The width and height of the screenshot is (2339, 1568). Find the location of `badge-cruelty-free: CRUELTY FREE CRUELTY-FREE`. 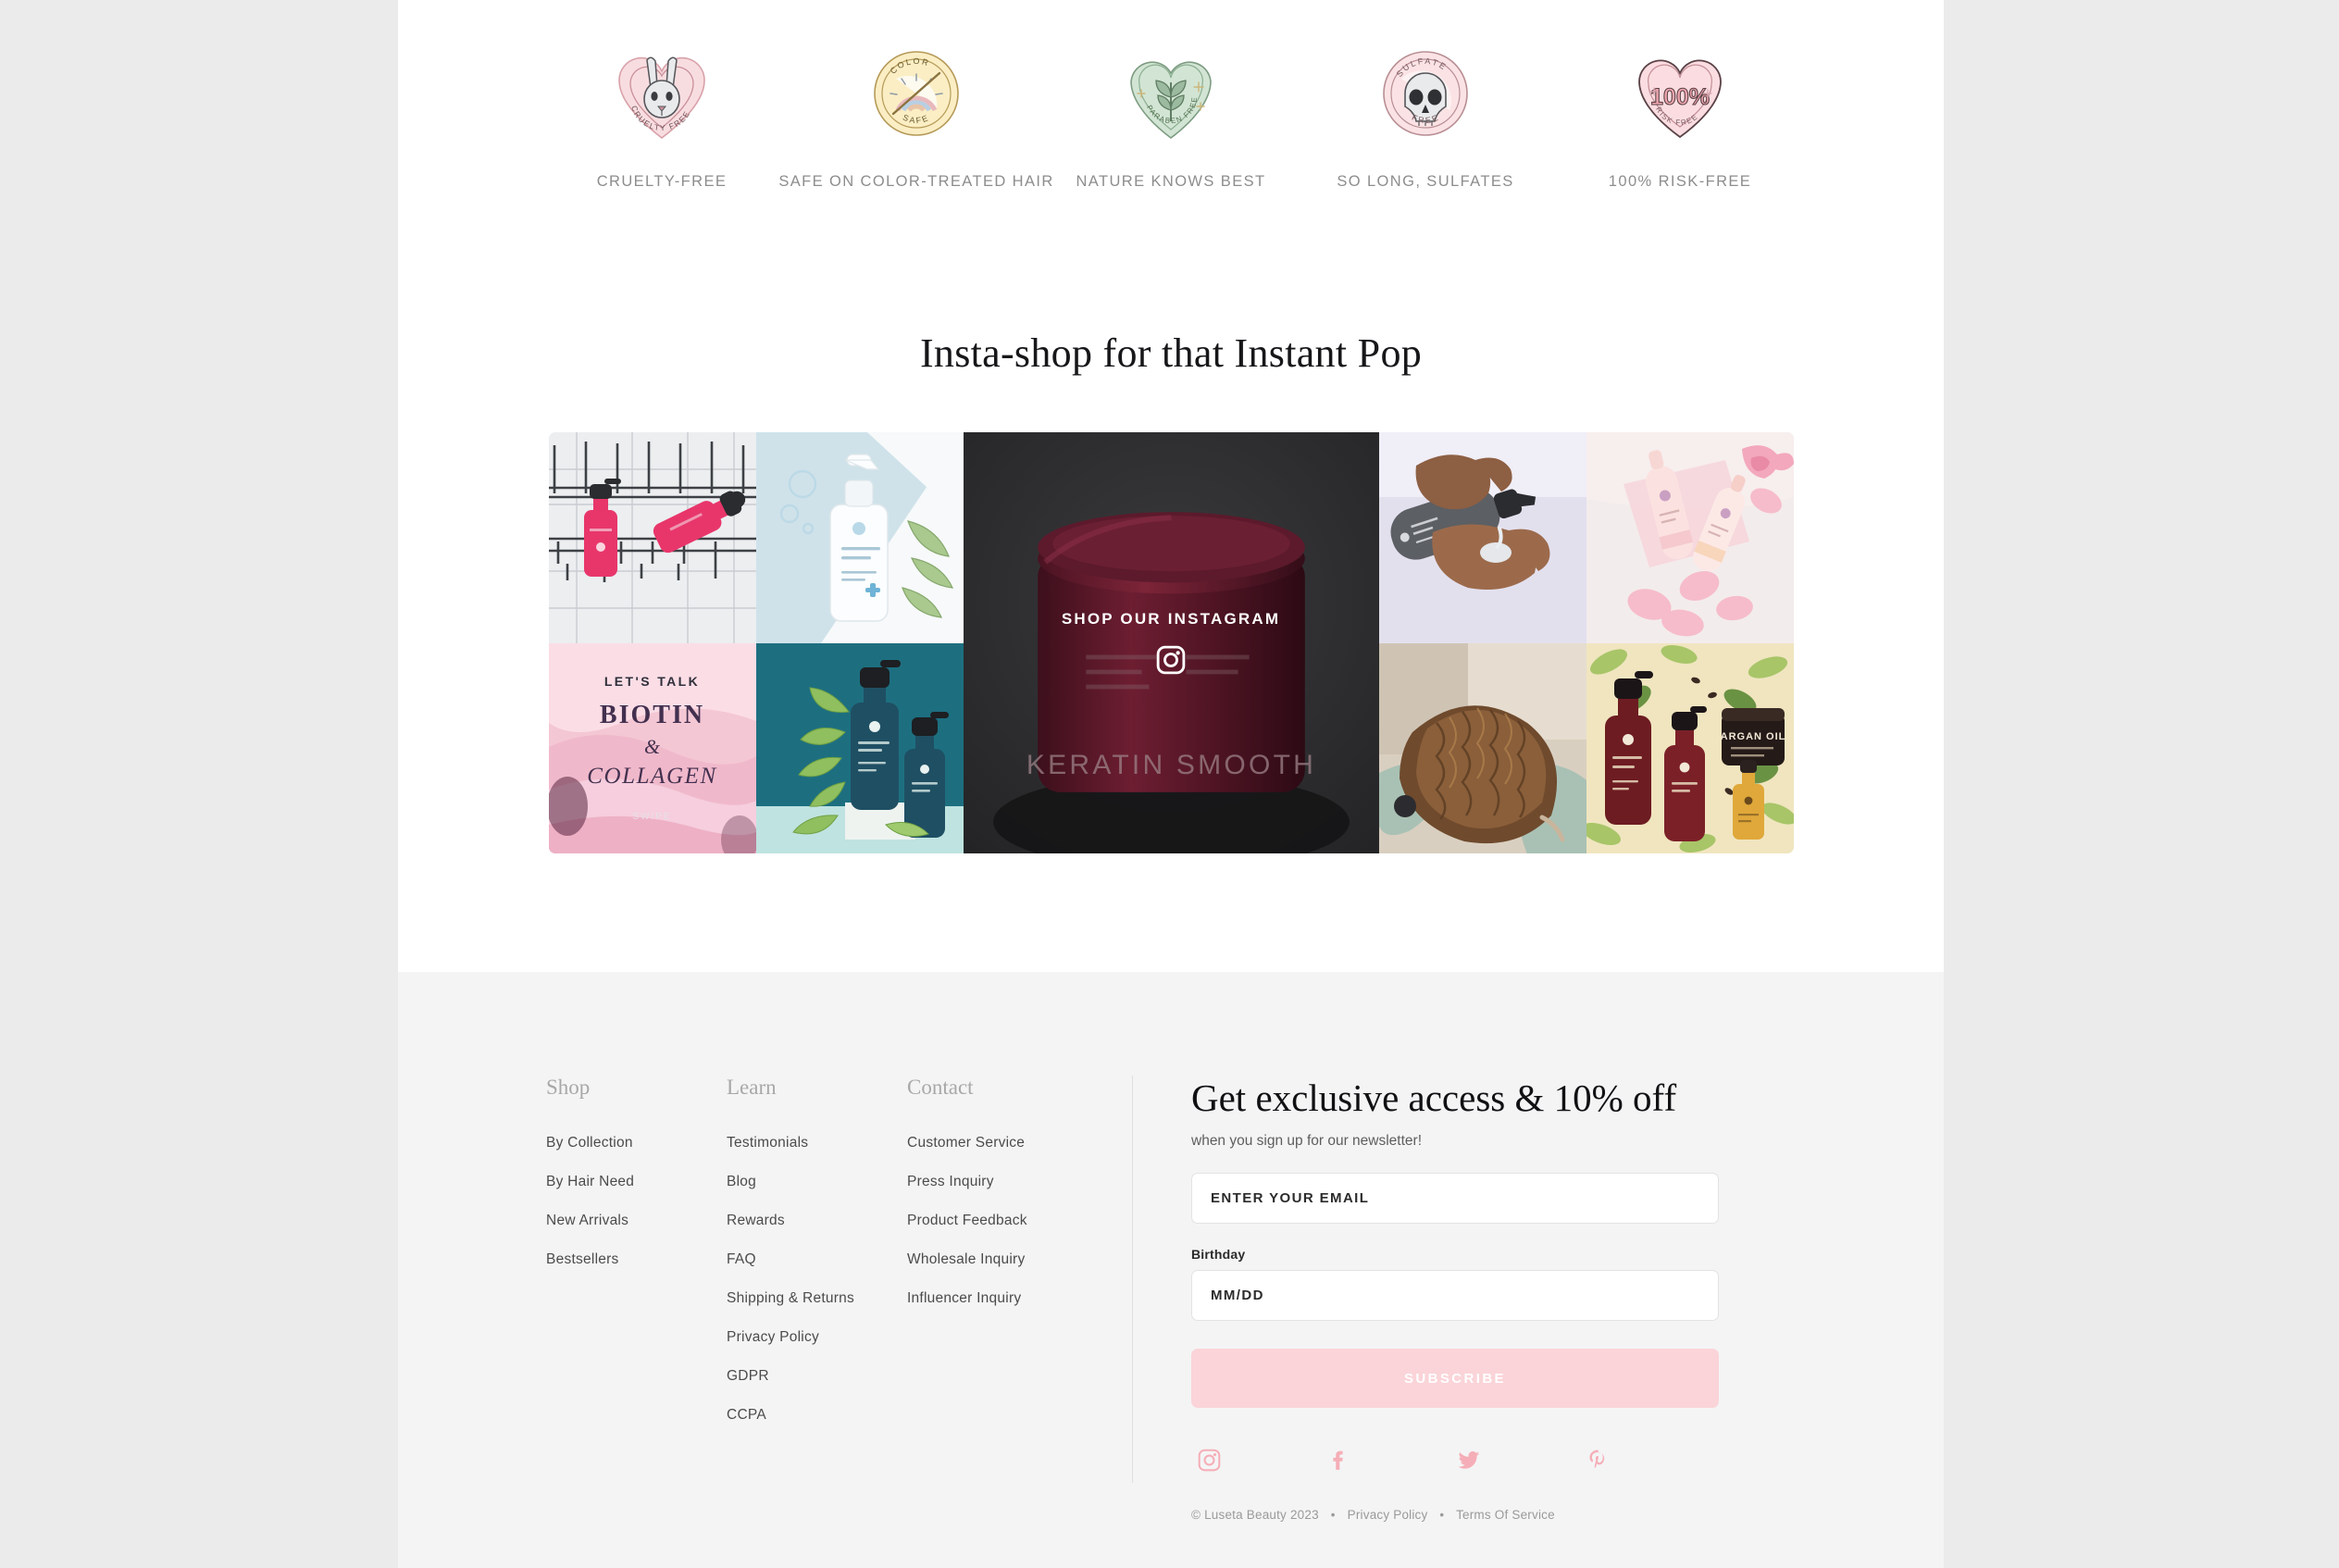

badge-cruelty-free: CRUELTY FREE CRUELTY-FREE is located at coordinates (662, 116).